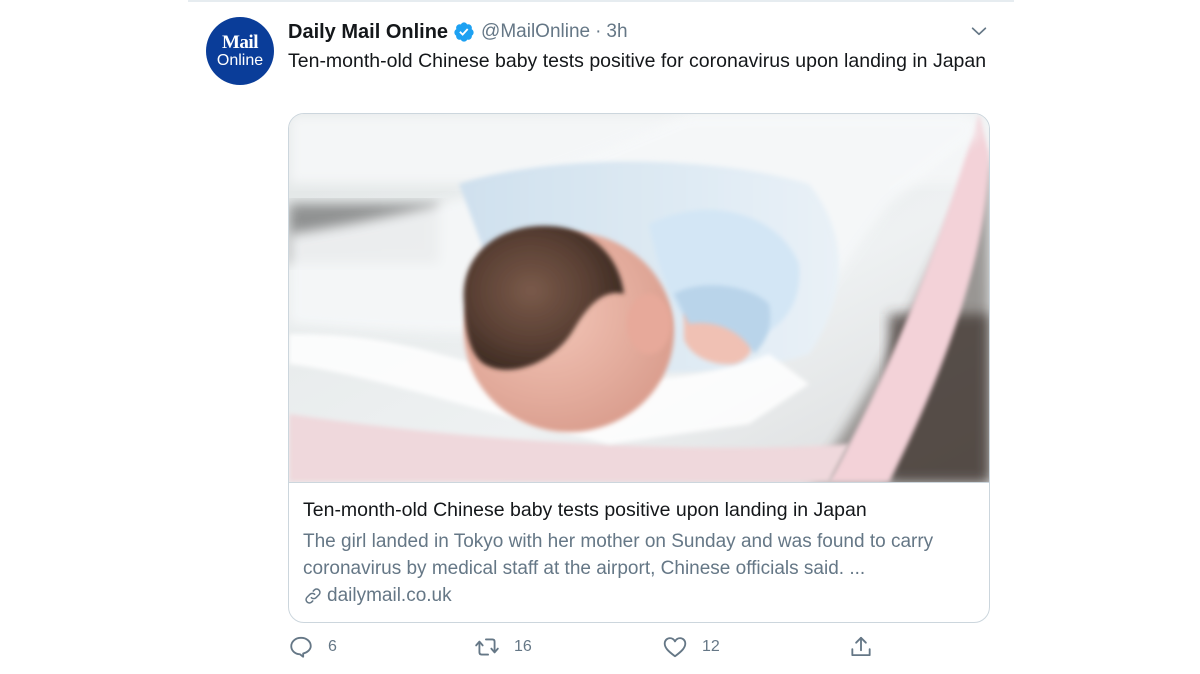  What do you see at coordinates (332, 646) in the screenshot?
I see `reply-count: 6` at bounding box center [332, 646].